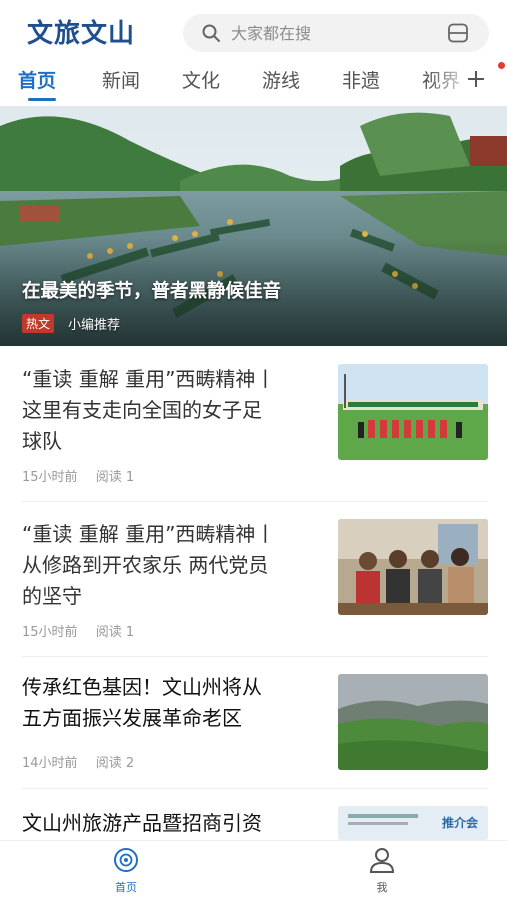 The height and width of the screenshot is (900, 507). What do you see at coordinates (132, 718) in the screenshot?
I see `article-title-line: 五方面振兴发展革命老区` at bounding box center [132, 718].